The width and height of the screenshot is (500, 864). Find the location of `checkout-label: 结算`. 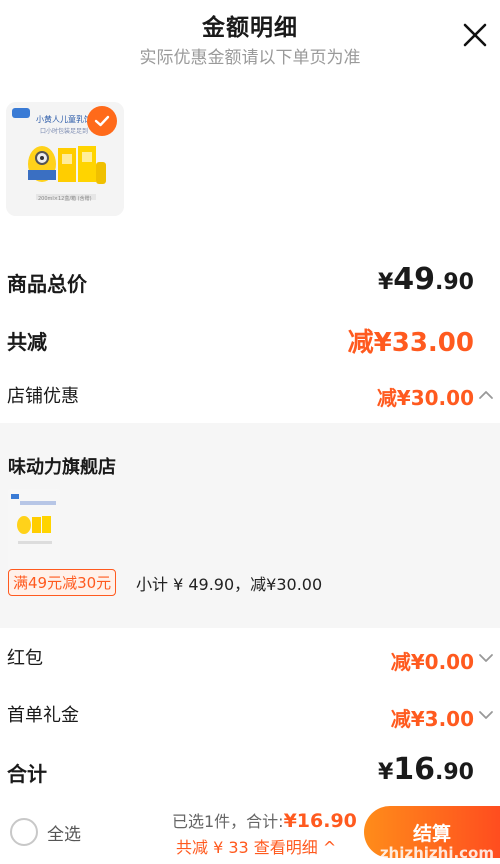

checkout-label: 结算 is located at coordinates (431, 833).